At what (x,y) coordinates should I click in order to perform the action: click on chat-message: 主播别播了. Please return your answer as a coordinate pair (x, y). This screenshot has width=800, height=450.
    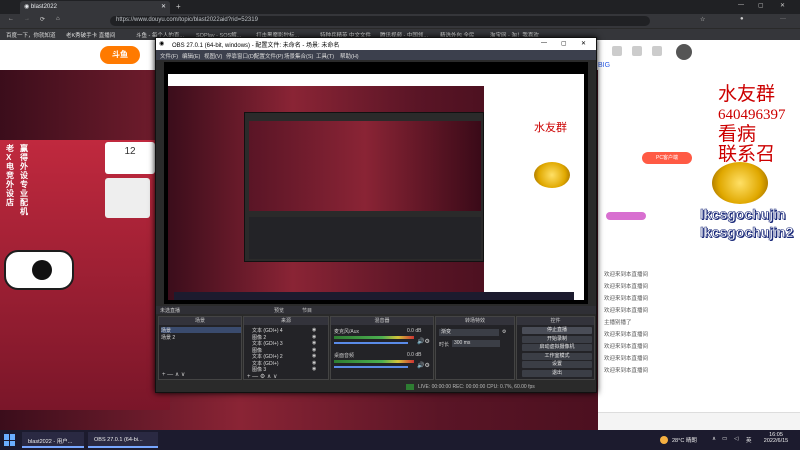
    Looking at the image, I should click on (618, 323).